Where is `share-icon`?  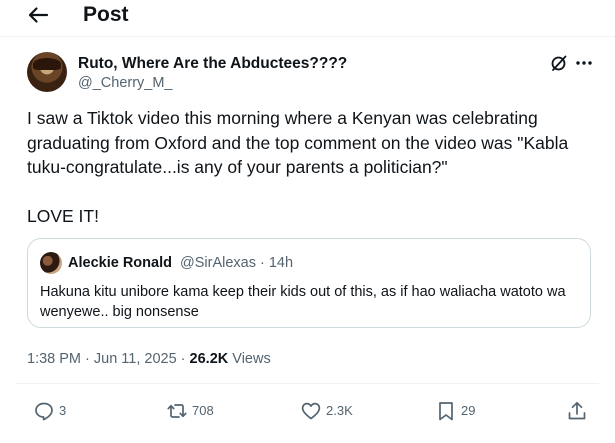
share-icon is located at coordinates (577, 410).